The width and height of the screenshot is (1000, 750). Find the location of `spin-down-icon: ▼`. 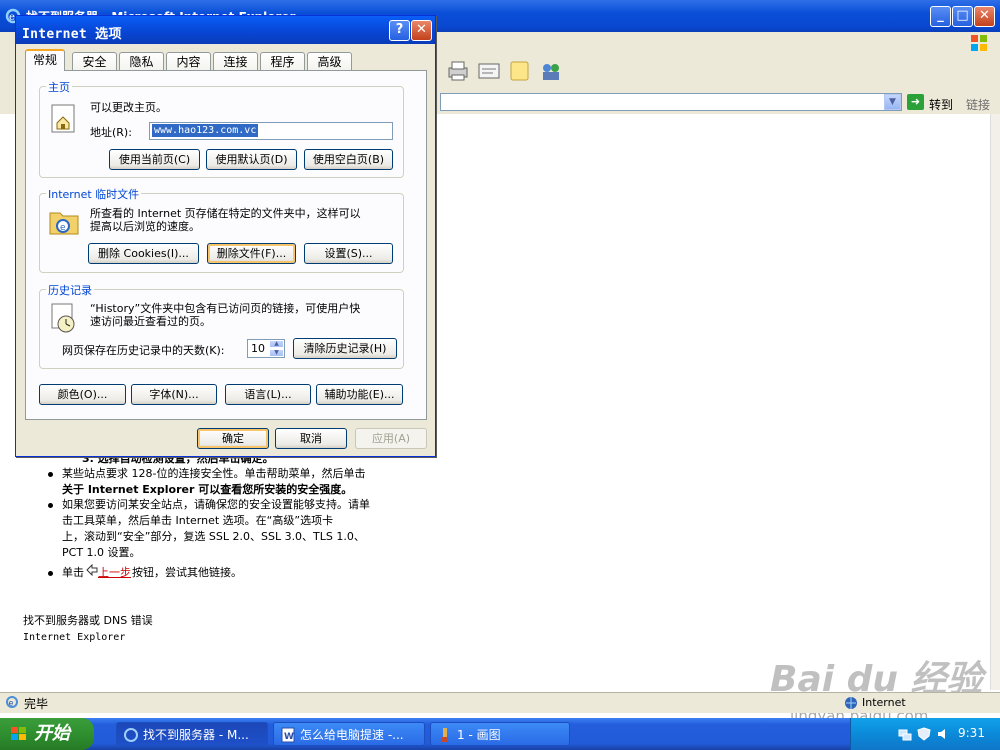

spin-down-icon: ▼ is located at coordinates (276, 353).